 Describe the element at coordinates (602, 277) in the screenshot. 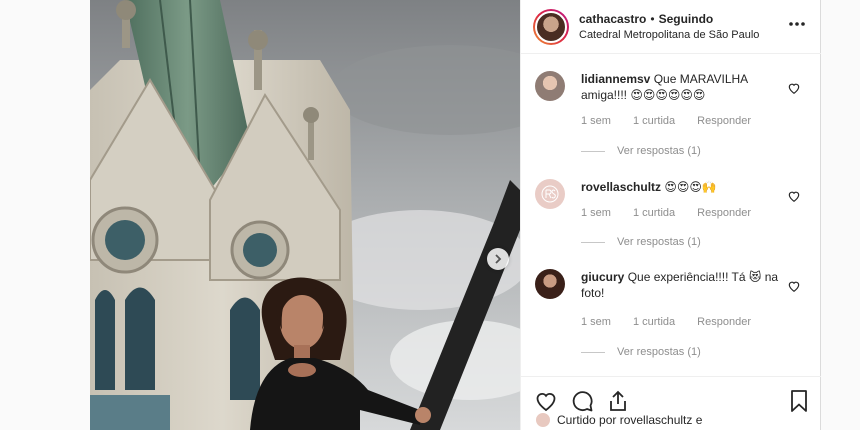

I see `commenter-username: giucury` at that location.